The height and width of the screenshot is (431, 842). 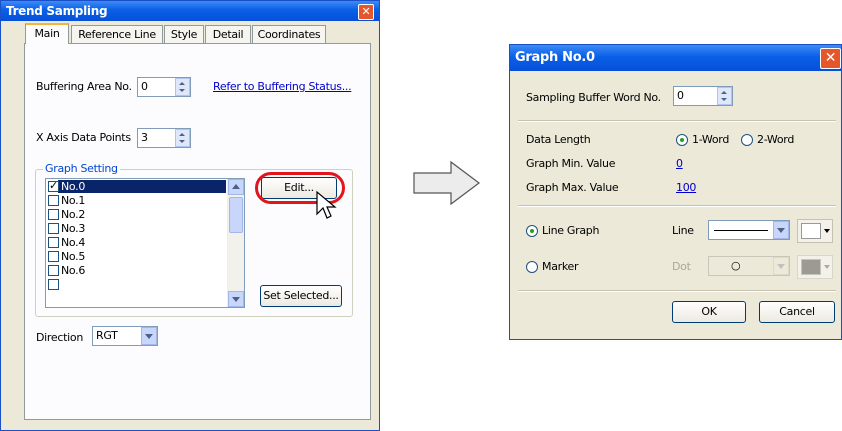 What do you see at coordinates (289, 34) in the screenshot?
I see `tab-coordinates: Coordinates` at bounding box center [289, 34].